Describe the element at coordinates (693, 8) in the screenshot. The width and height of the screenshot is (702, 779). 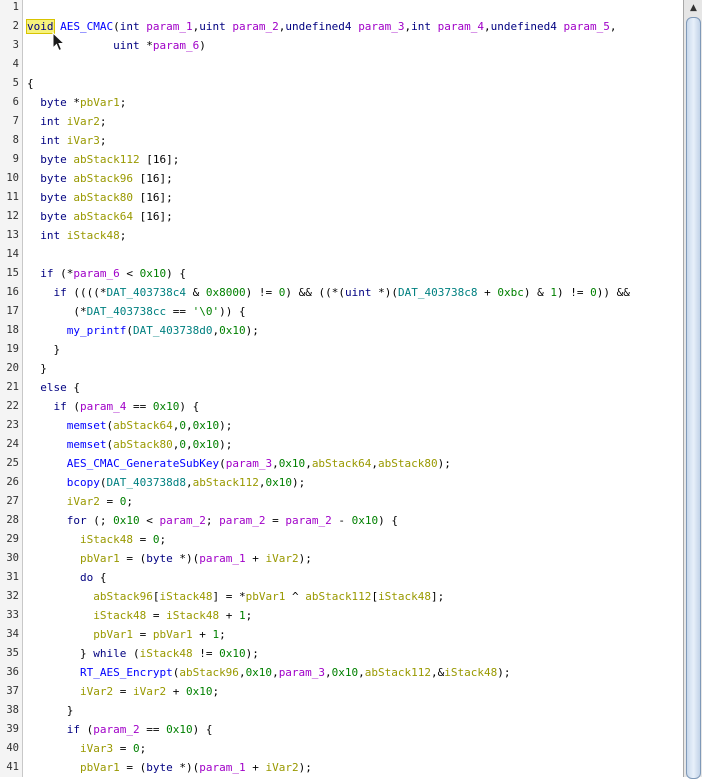
I see `scroll-up-button: ▲` at that location.